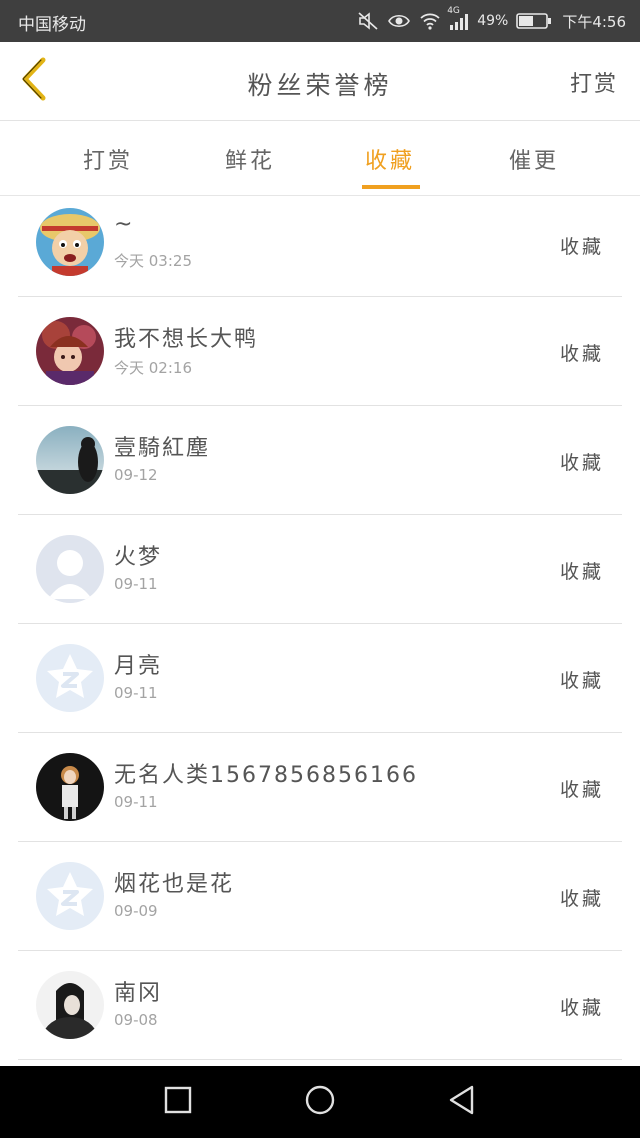  What do you see at coordinates (138, 993) in the screenshot?
I see `user-name: 南冈` at bounding box center [138, 993].